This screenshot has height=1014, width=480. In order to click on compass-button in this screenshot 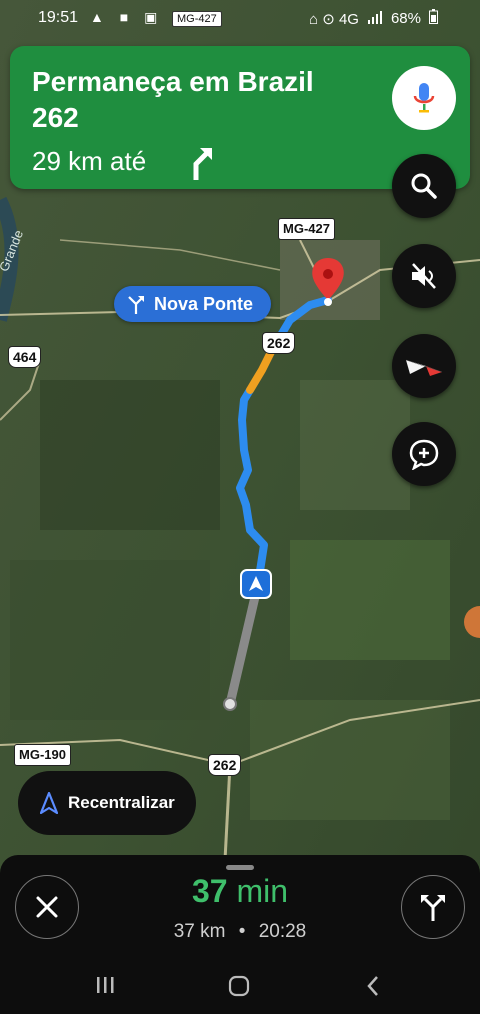, I will do `click(424, 366)`.